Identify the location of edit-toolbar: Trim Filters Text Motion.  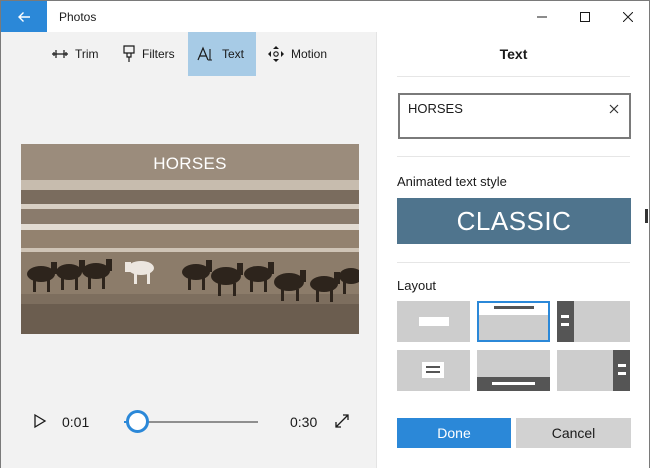
(188, 54).